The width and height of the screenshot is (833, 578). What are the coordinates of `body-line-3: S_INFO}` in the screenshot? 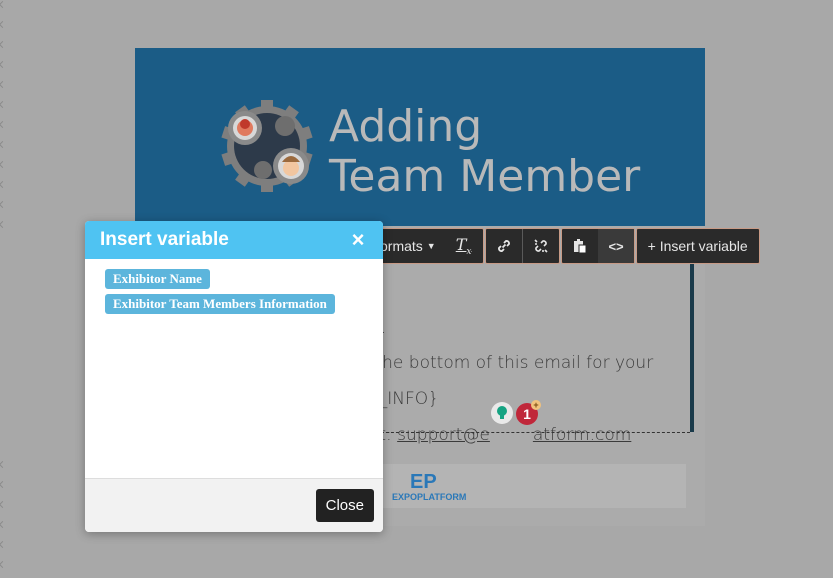 It's located at (403, 399).